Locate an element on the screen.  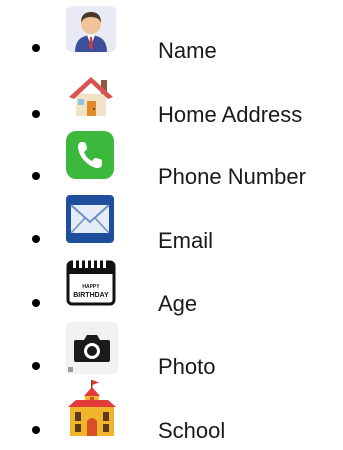
list-item-email: Email is located at coordinates (171, 219).